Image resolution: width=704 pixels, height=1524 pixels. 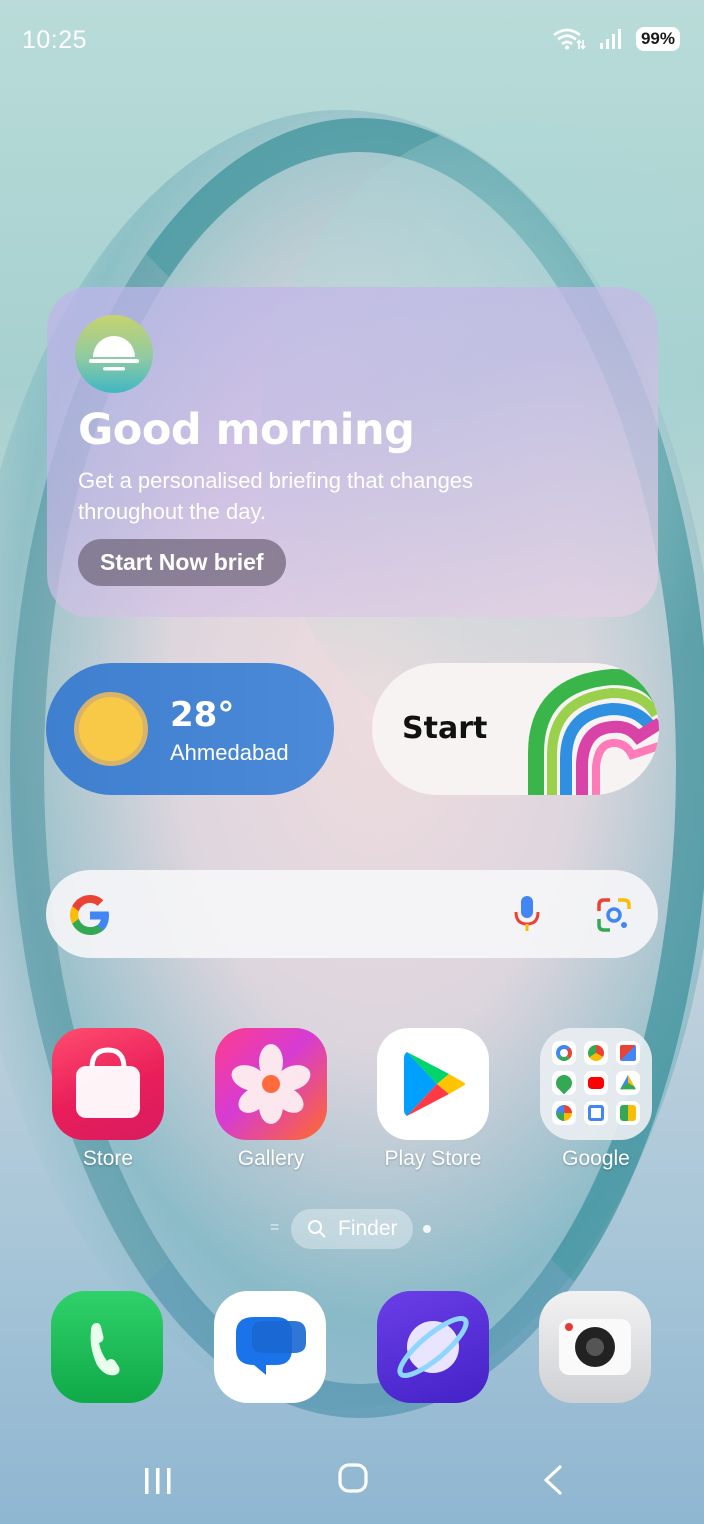 What do you see at coordinates (553, 1480) in the screenshot?
I see `back-button` at bounding box center [553, 1480].